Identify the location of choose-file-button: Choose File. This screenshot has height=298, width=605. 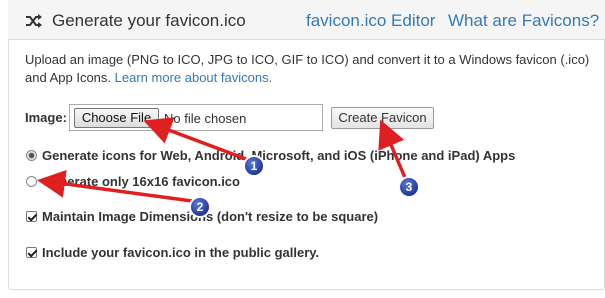
(116, 118).